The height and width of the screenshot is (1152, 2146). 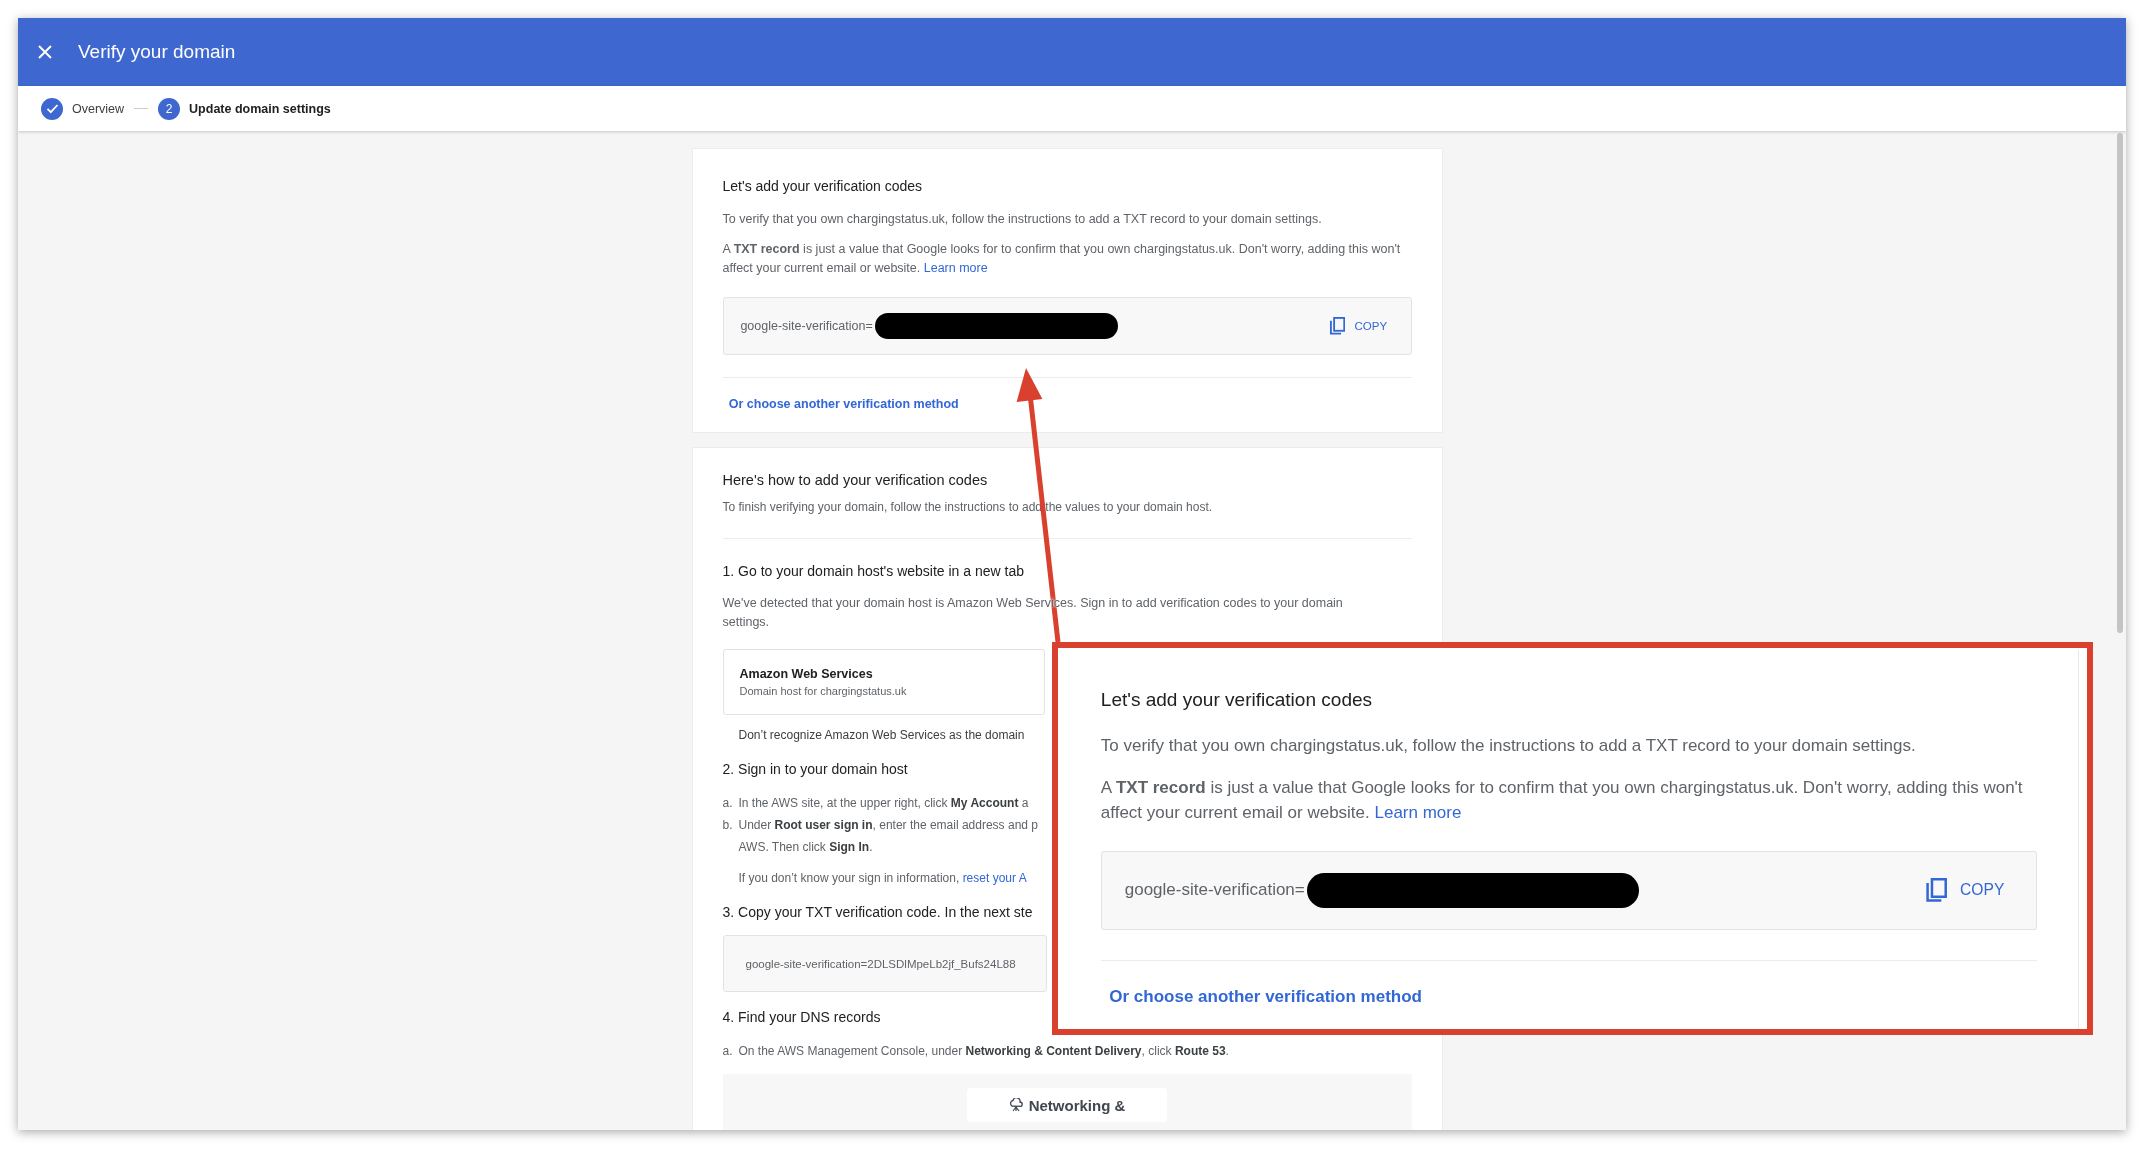 I want to click on window-title: Verify your domain, so click(x=157, y=52).